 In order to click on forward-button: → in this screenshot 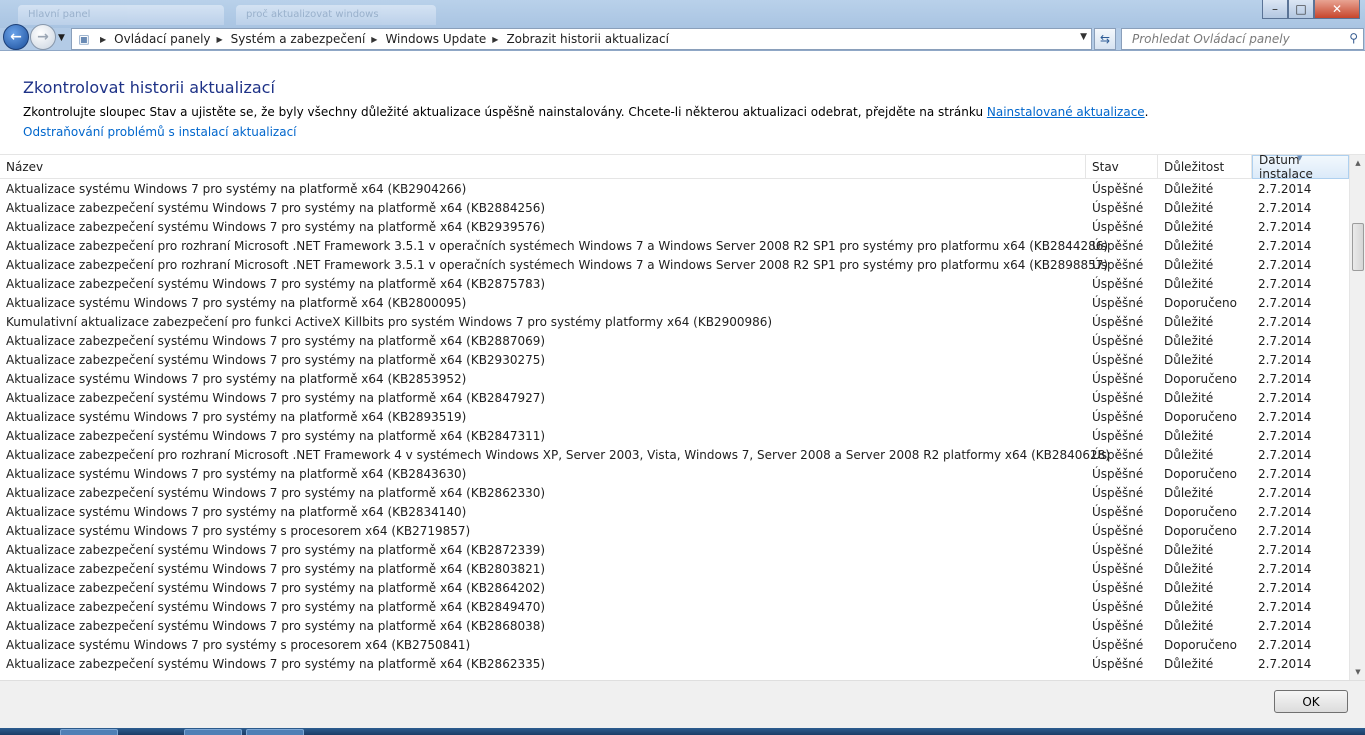, I will do `click(43, 37)`.